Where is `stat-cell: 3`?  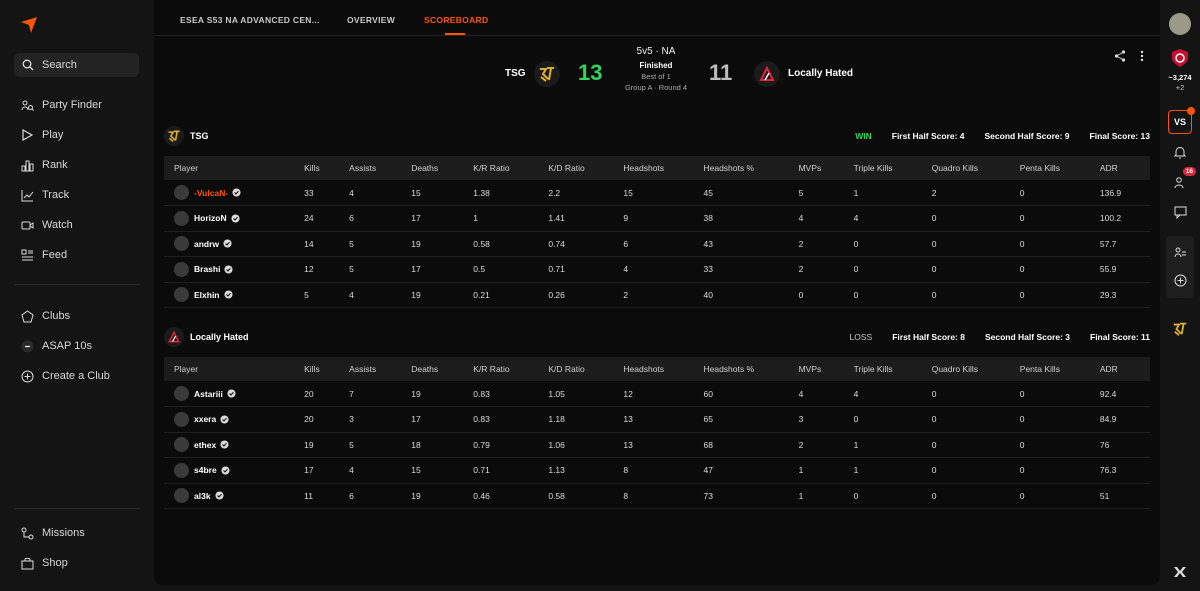
stat-cell: 3 is located at coordinates (816, 419).